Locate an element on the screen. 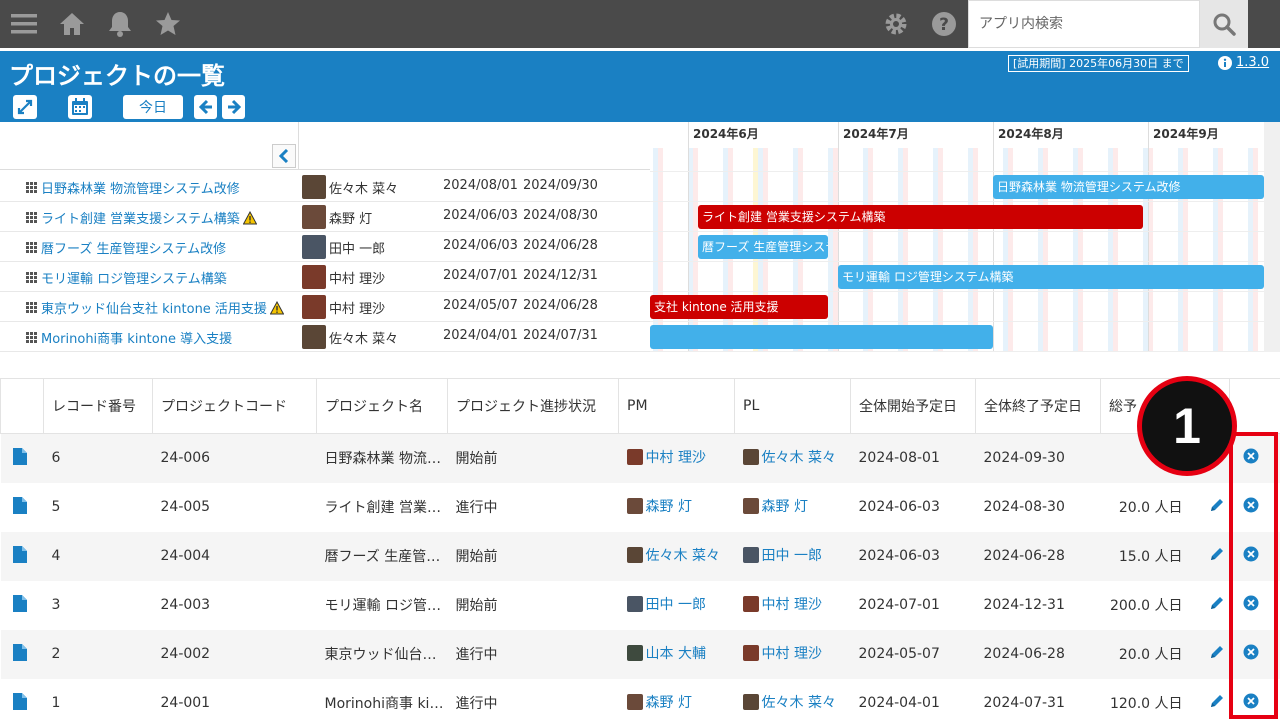  project-name: モリ運輸 ロジ管理システム構築 is located at coordinates (382, 605).